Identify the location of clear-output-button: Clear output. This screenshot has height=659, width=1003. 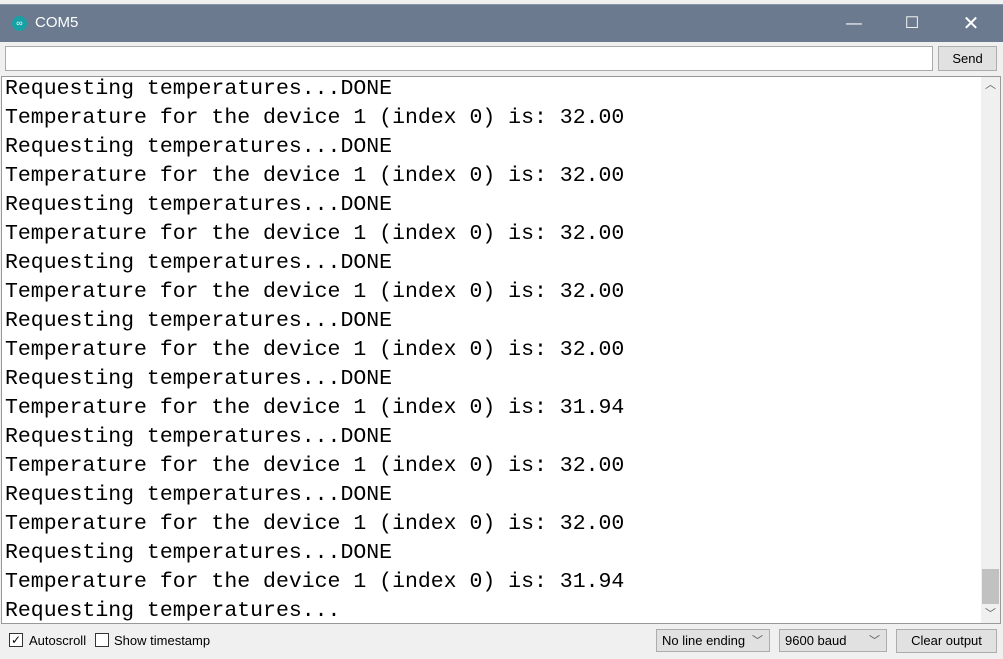
(946, 641).